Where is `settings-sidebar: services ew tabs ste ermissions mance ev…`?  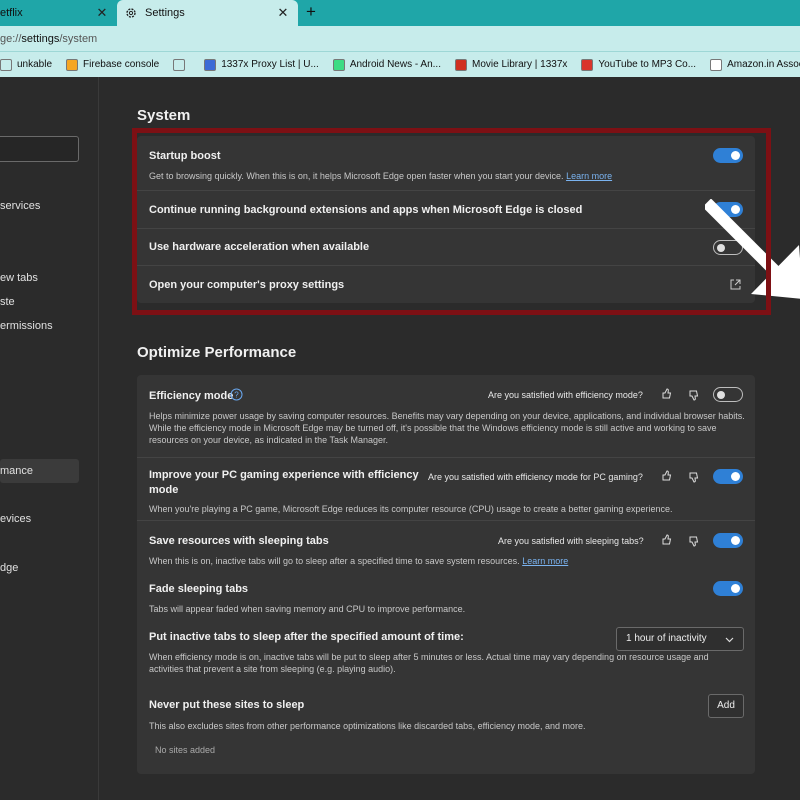 settings-sidebar: services ew tabs ste ermissions mance ev… is located at coordinates (49, 438).